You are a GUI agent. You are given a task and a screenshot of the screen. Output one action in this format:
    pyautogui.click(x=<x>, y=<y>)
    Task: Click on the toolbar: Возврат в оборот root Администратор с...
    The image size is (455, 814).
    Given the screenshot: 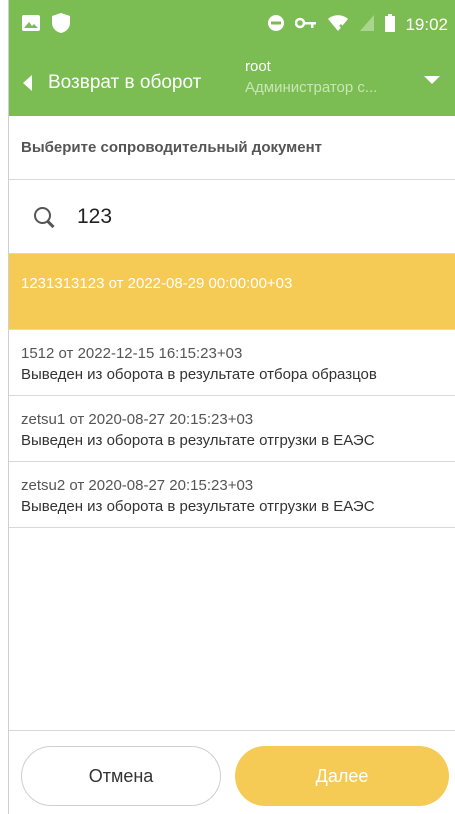 What is the action you would take?
    pyautogui.click(x=232, y=83)
    